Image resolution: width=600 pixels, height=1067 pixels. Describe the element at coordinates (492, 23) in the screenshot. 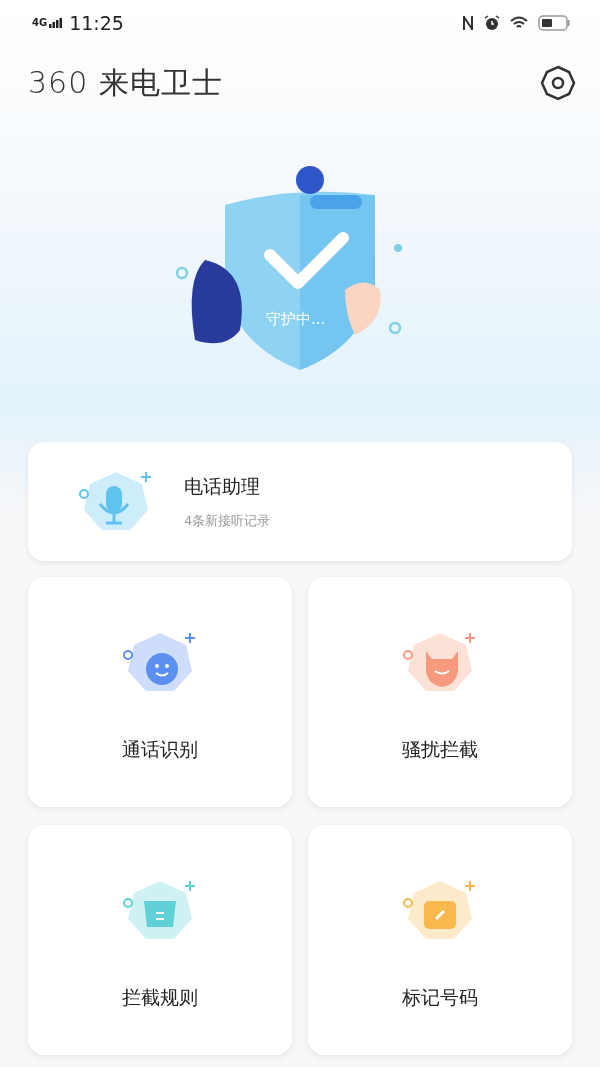

I see `alarm-icon` at that location.